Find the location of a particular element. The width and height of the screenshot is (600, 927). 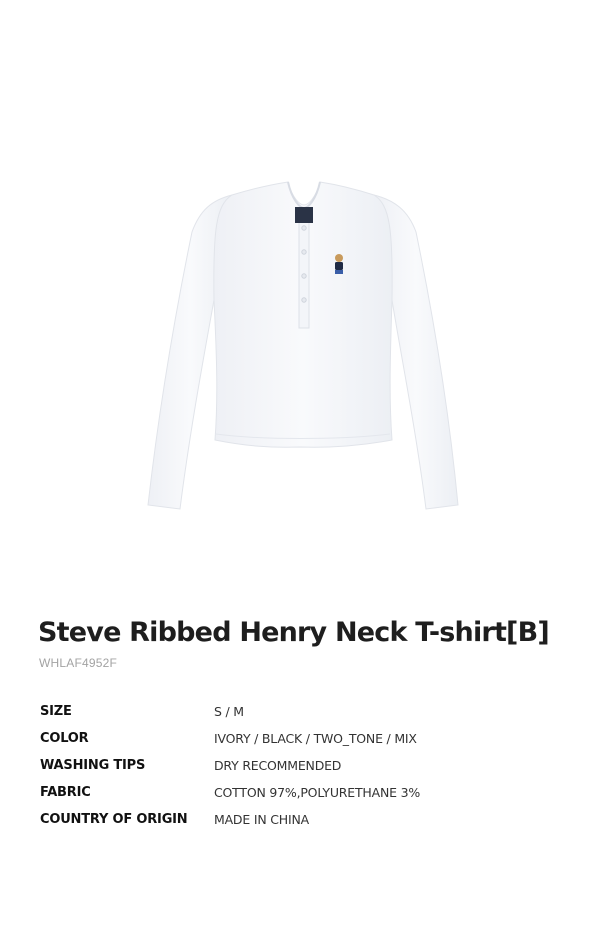

spec-value: DRY RECOMMENDED is located at coordinates (278, 765).